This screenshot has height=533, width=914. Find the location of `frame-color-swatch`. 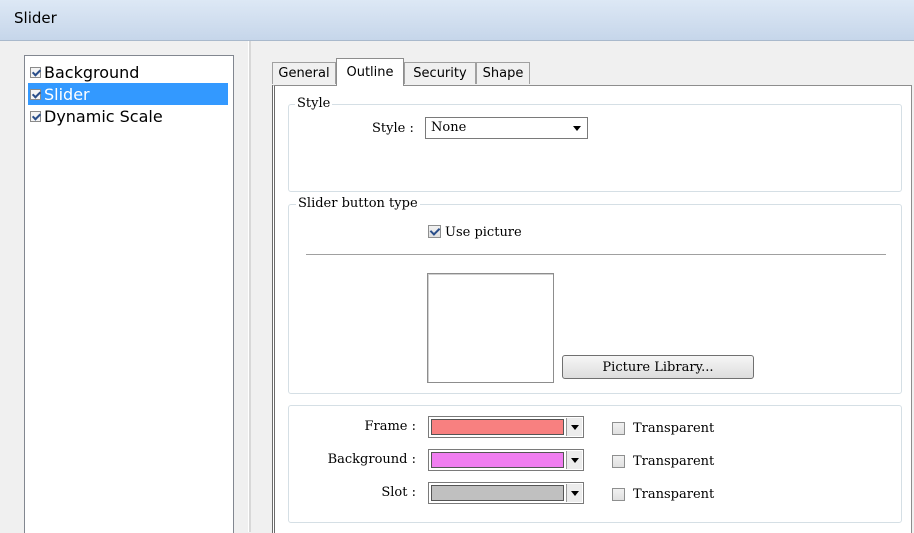

frame-color-swatch is located at coordinates (497, 427).